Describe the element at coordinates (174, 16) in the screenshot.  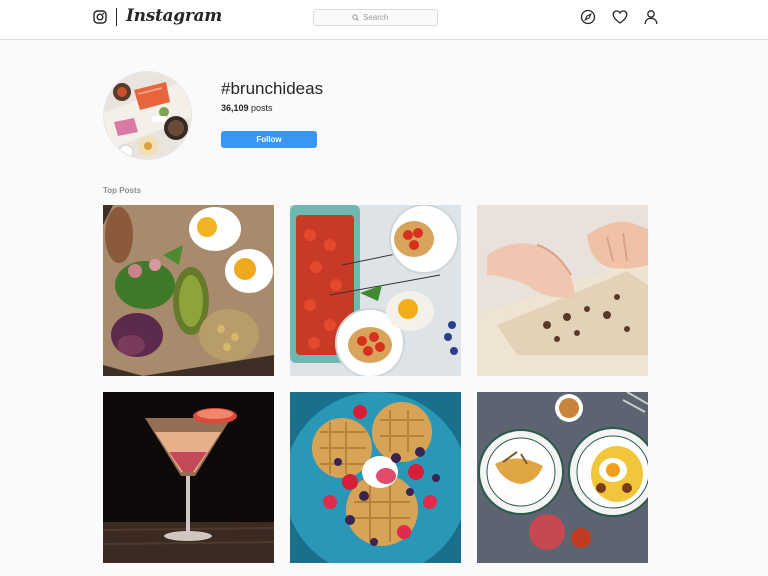
I see `instagram-wordmark: Instagram` at that location.